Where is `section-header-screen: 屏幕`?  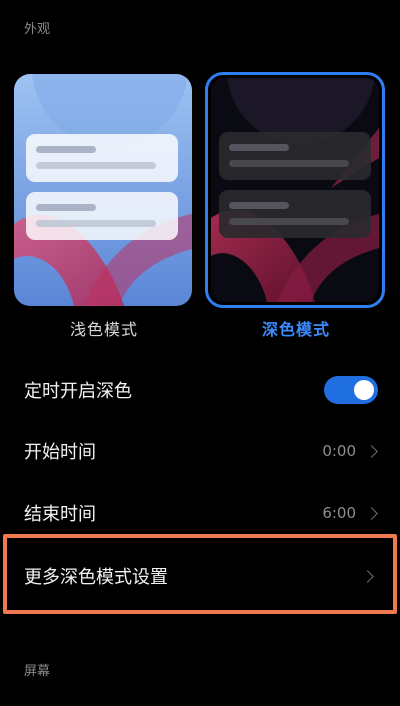
section-header-screen: 屏幕 is located at coordinates (37, 671).